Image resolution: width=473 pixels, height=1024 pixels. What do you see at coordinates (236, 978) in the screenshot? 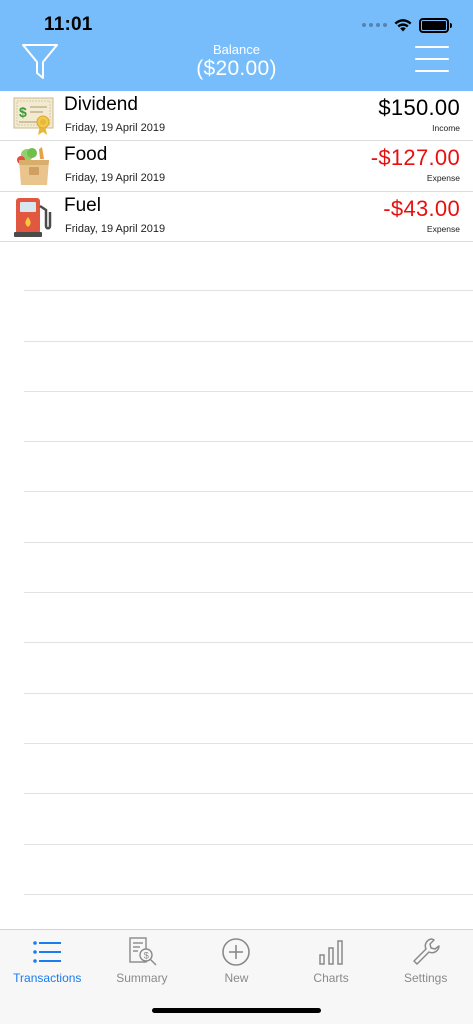
I see `tab-label: New` at bounding box center [236, 978].